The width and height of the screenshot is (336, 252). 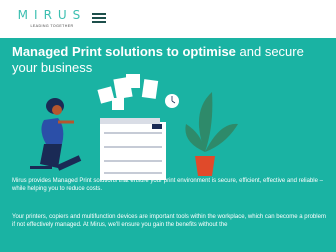 What do you see at coordinates (128, 92) in the screenshot?
I see `paper-sheets` at bounding box center [128, 92].